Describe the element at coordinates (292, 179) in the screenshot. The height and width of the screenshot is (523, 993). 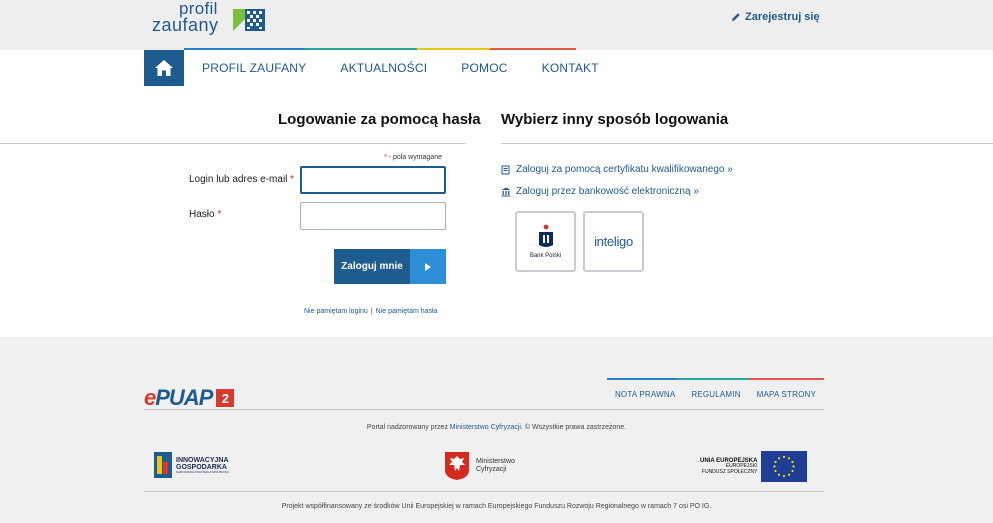
I see `login-required-star: *` at that location.